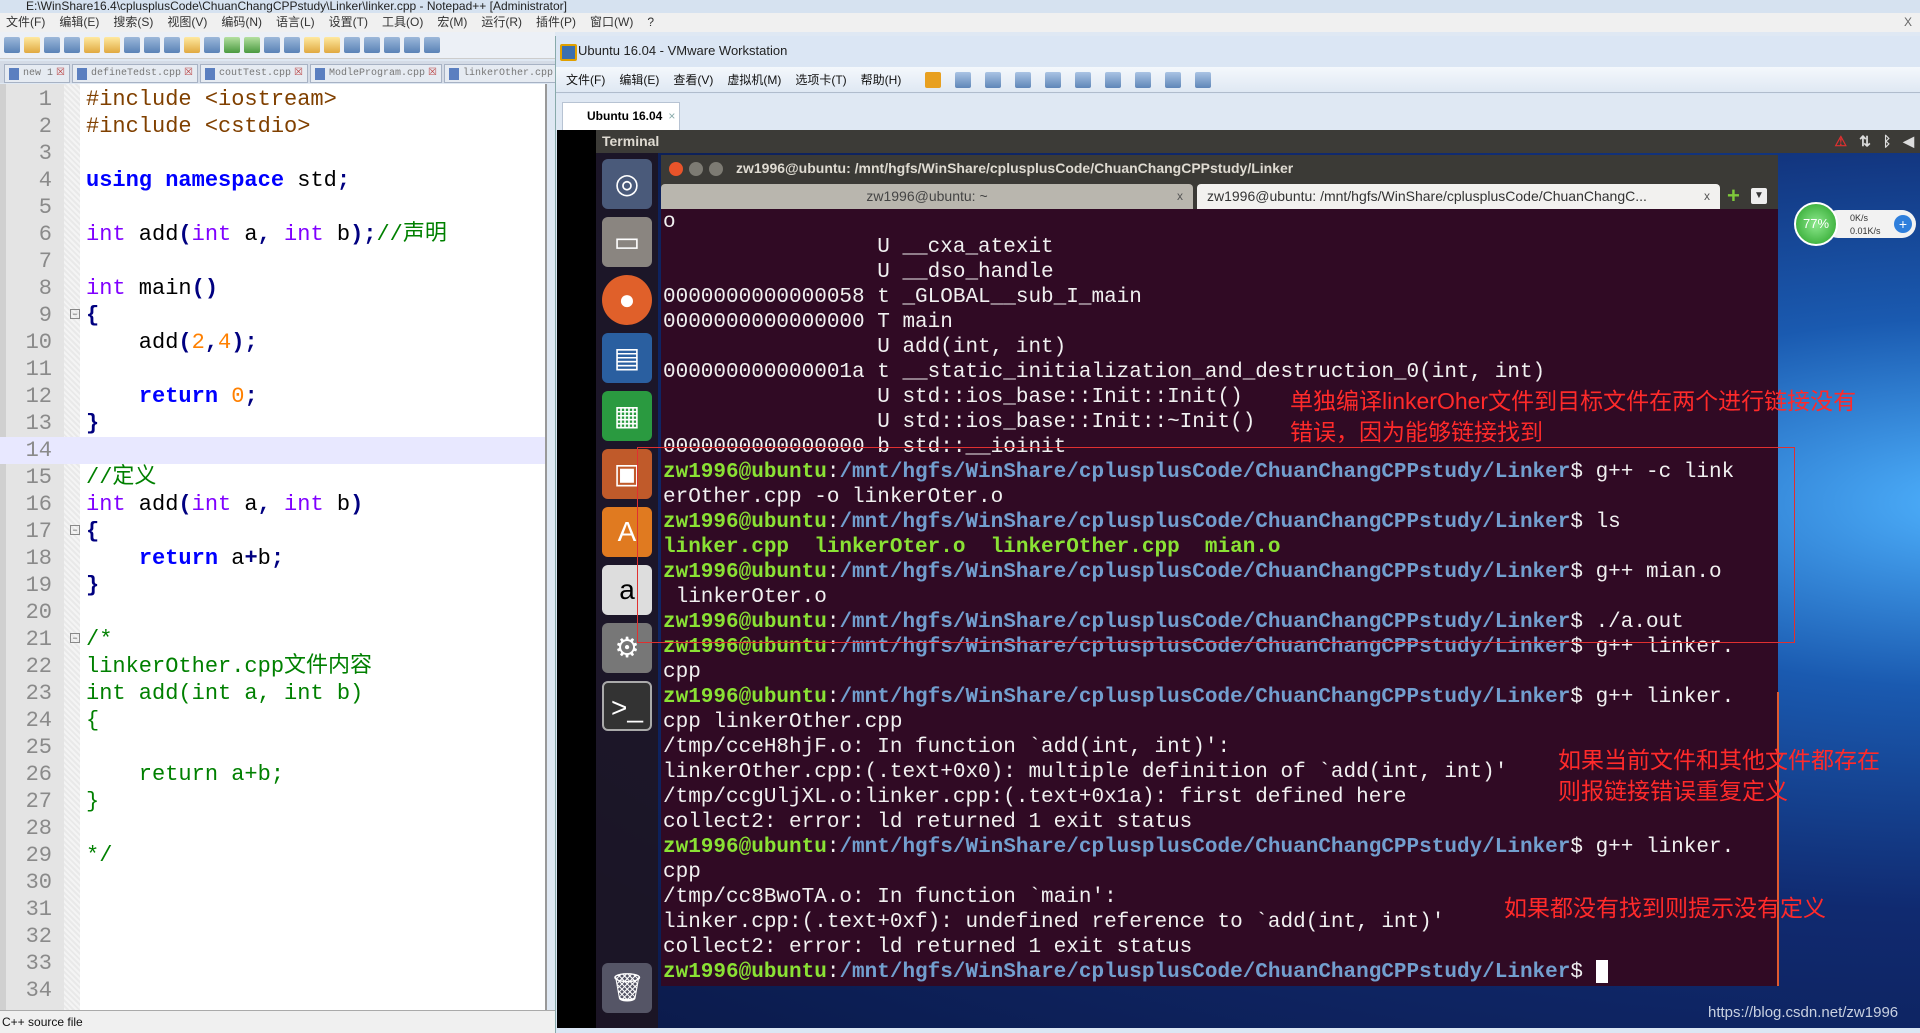 The height and width of the screenshot is (1033, 1920). I want to click on notepad-tab: new 1 ☒, so click(37, 73).